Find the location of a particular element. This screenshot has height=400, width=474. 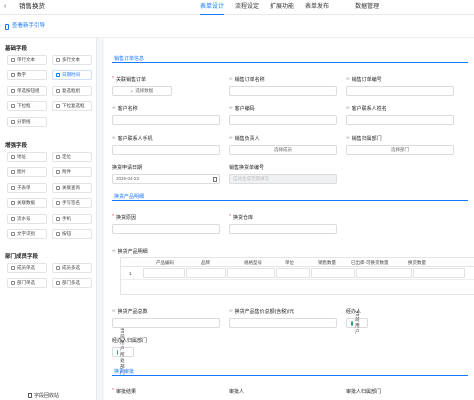

table-row: 1 is located at coordinates (297, 273).